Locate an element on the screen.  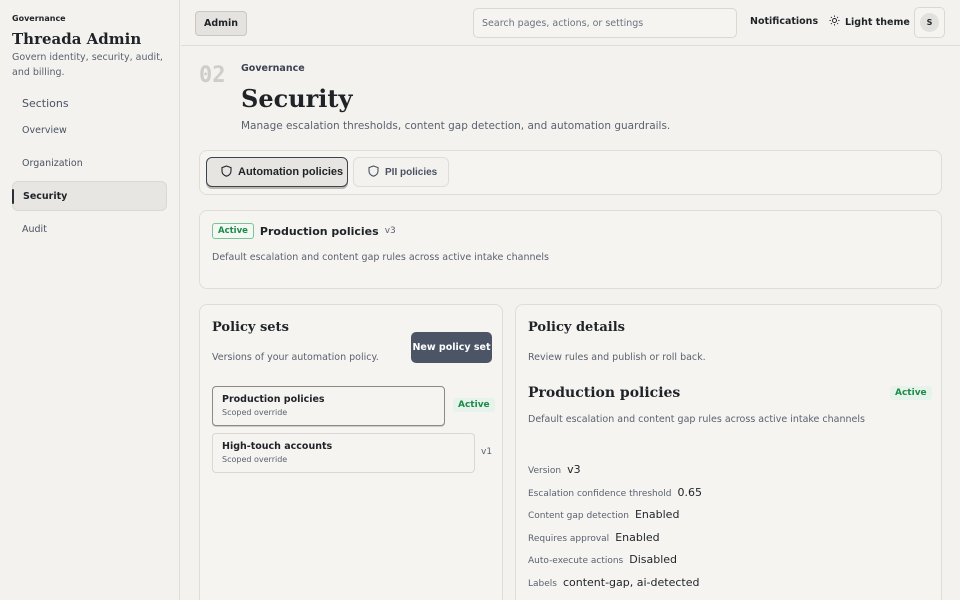
policy-details-description: Review rules and publish or roll back. is located at coordinates (617, 357).